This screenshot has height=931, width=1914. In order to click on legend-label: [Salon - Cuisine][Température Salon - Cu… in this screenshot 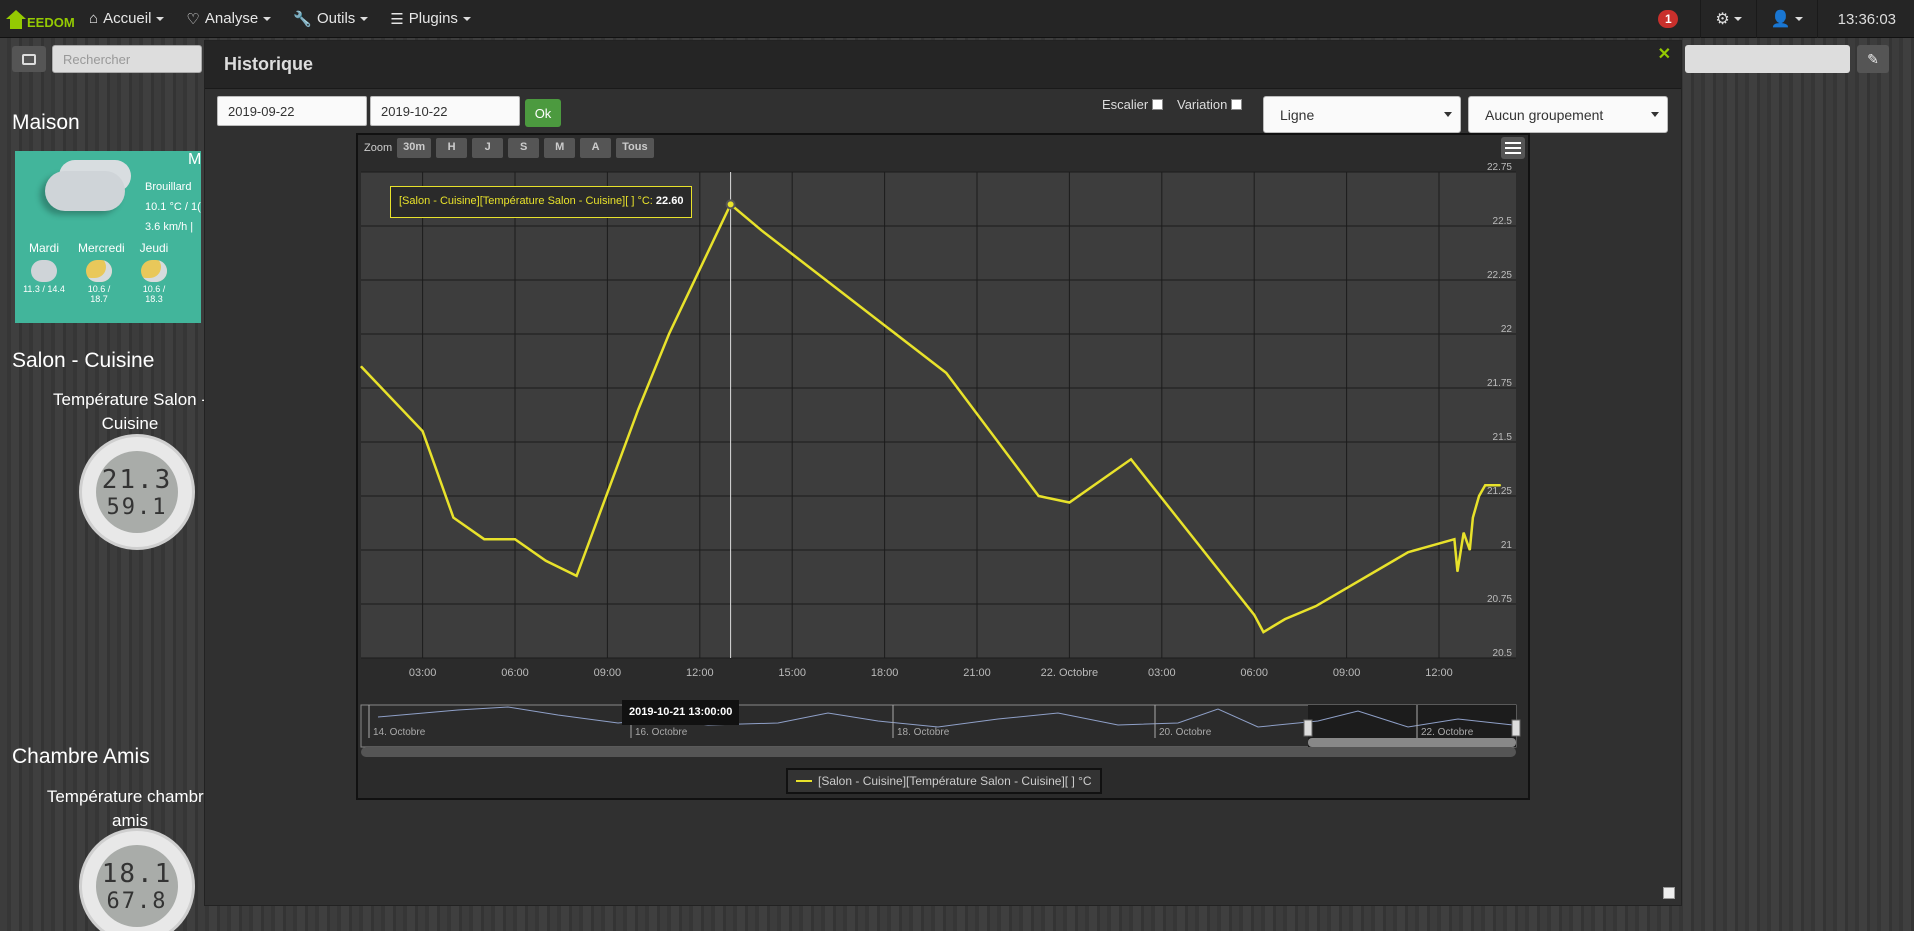, I will do `click(955, 781)`.